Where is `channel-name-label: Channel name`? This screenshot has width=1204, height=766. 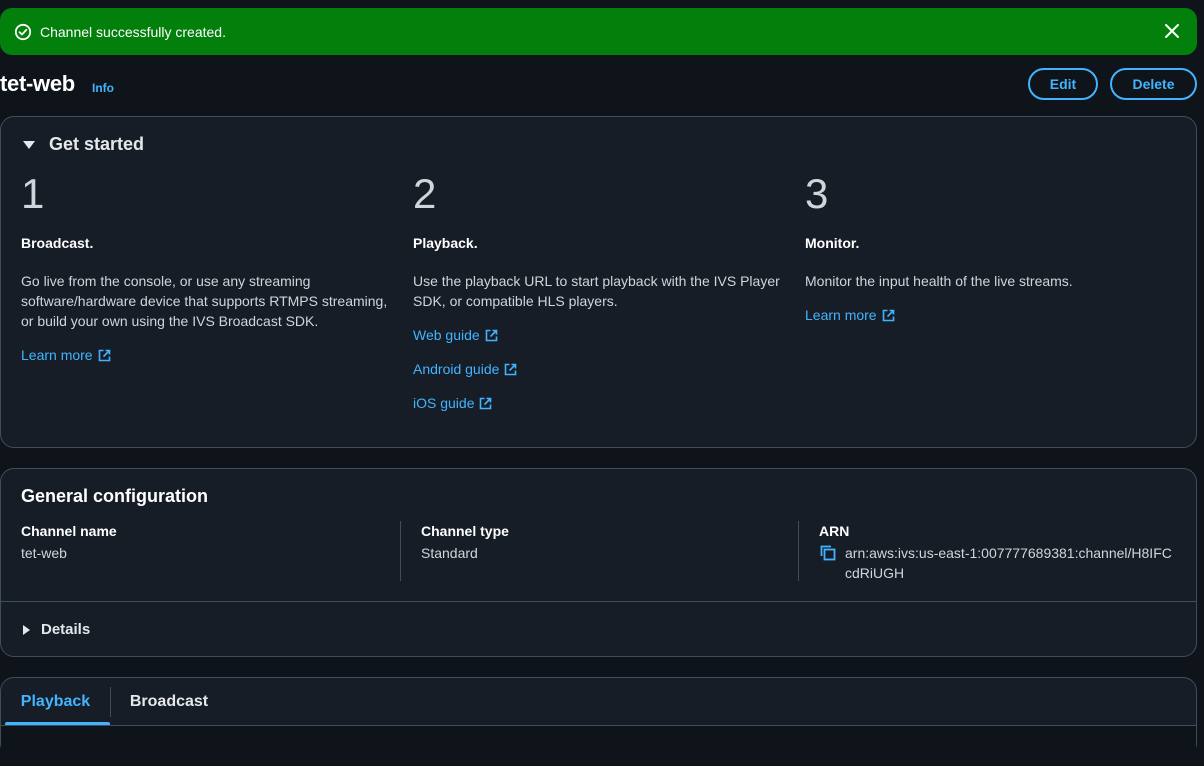
channel-name-label: Channel name is located at coordinates (69, 531).